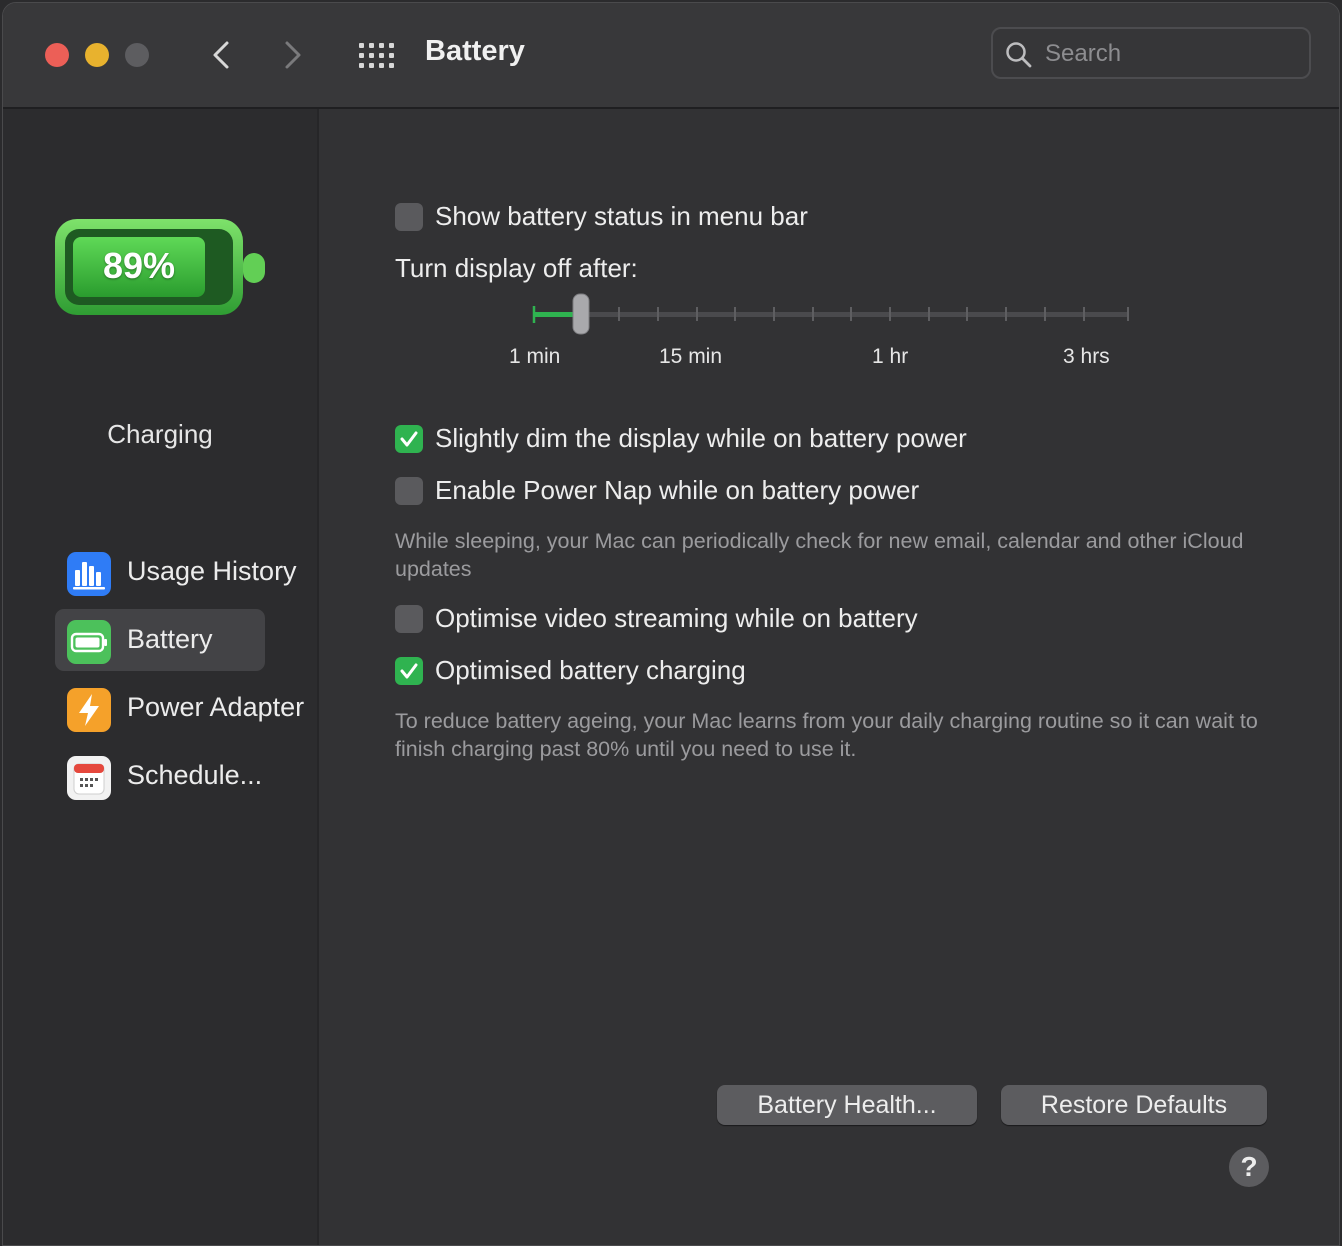 This screenshot has width=1342, height=1246. I want to click on slider-tick-label: 15 min, so click(691, 356).